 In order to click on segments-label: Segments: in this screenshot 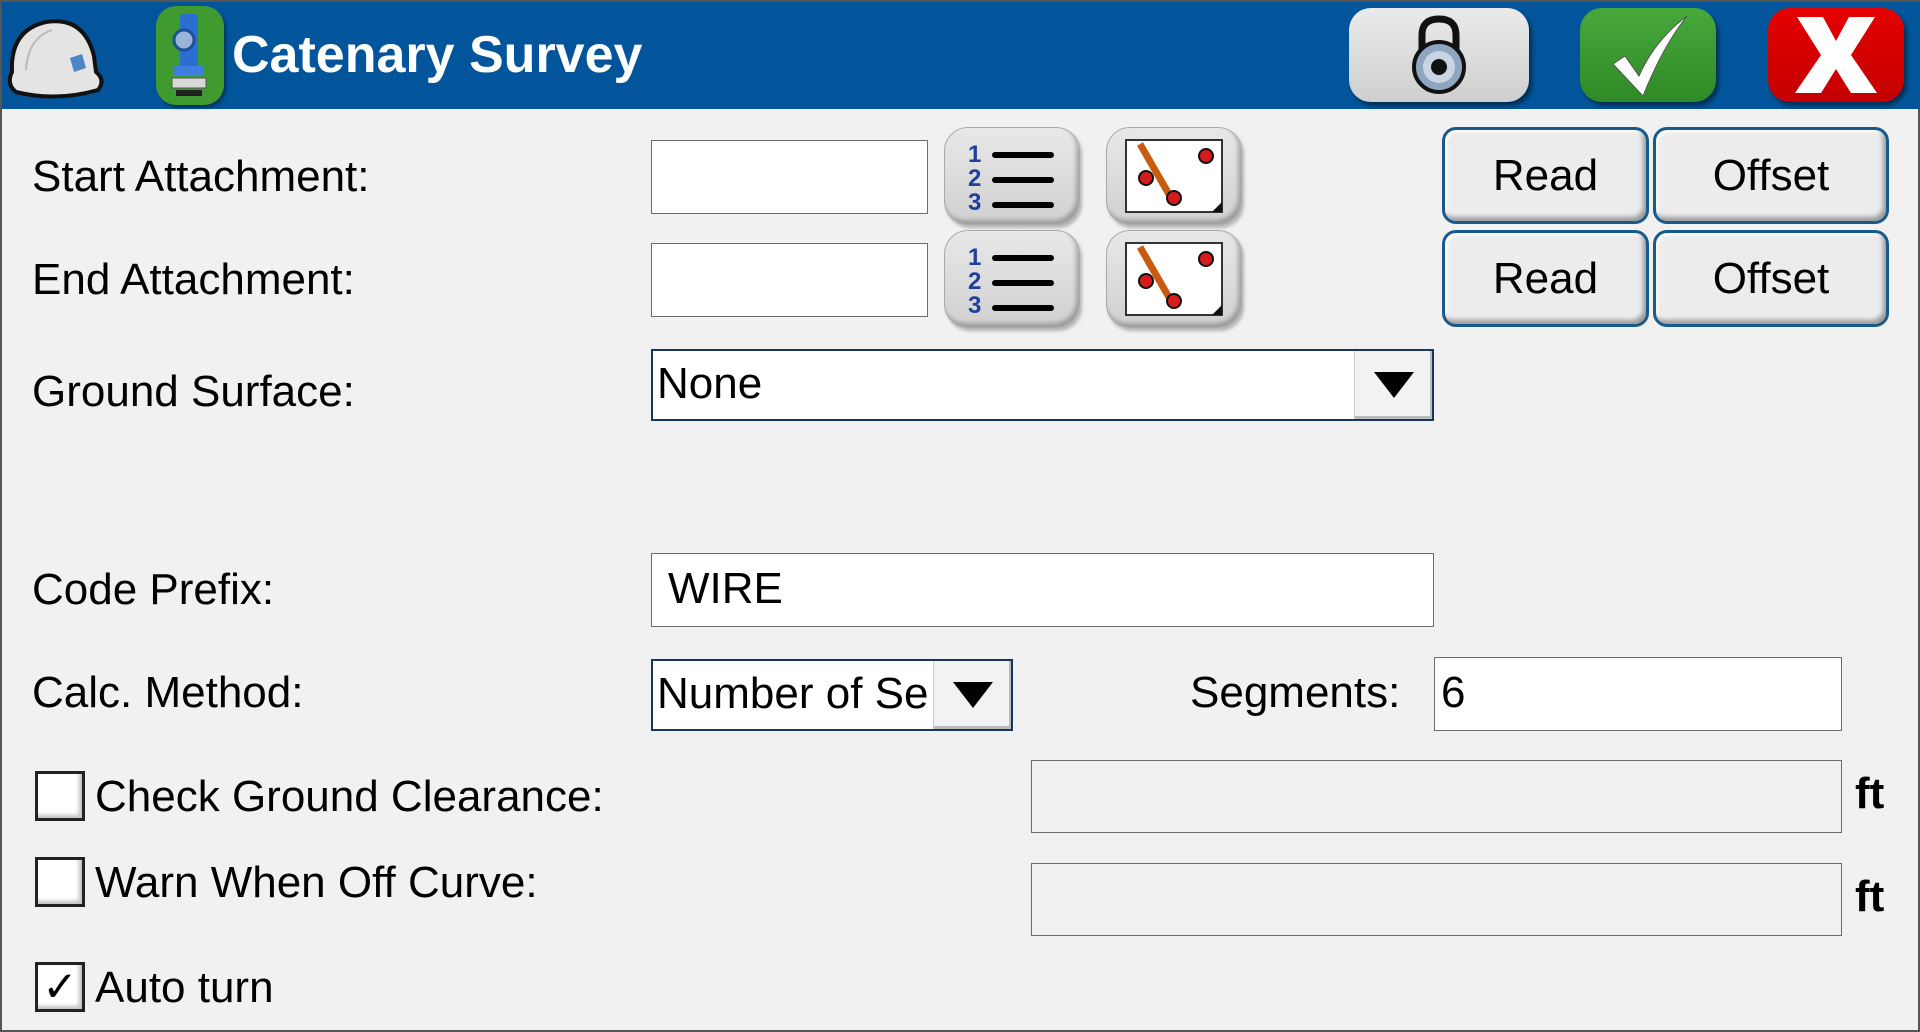, I will do `click(1295, 692)`.